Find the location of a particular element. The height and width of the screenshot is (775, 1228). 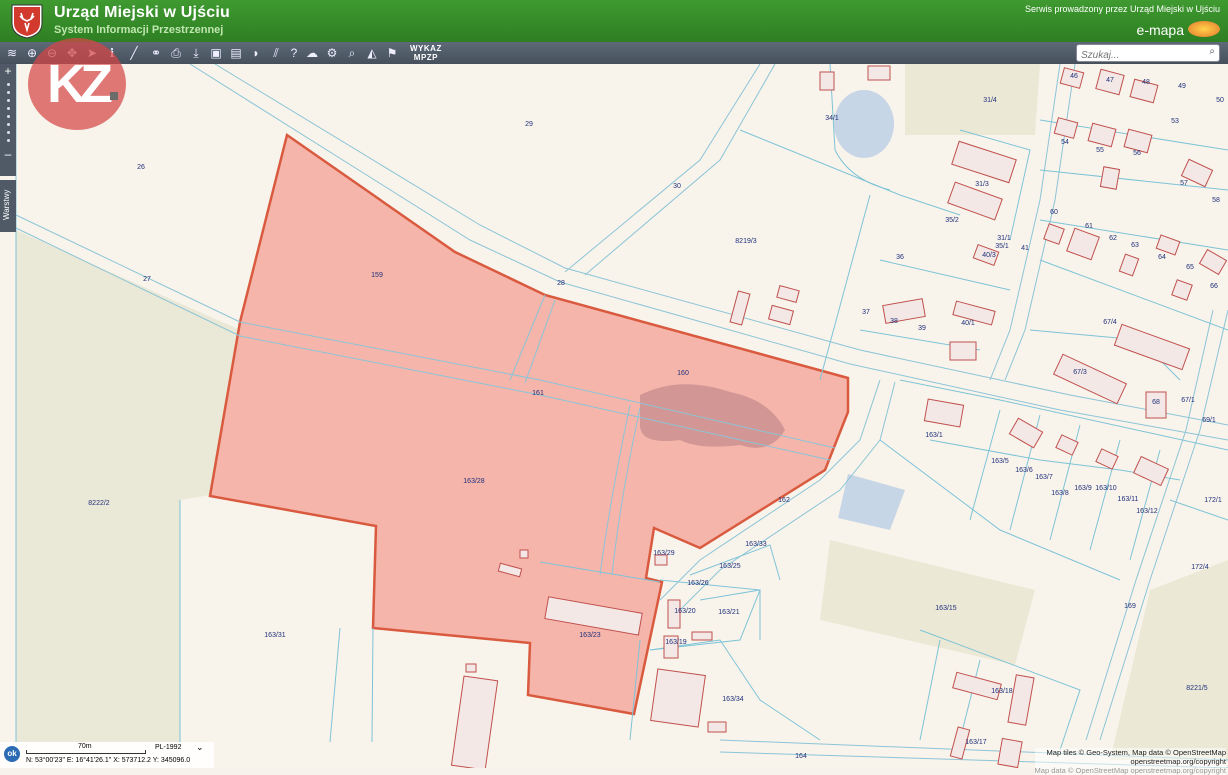

parcel-label: 50 is located at coordinates (1220, 100).